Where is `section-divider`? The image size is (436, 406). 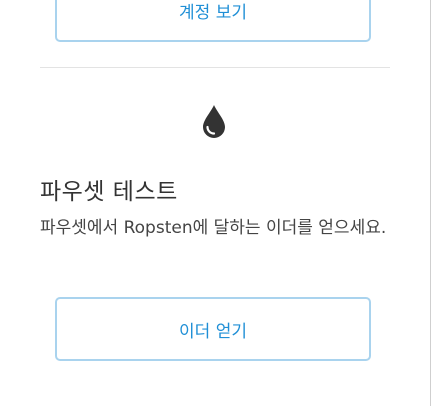
section-divider is located at coordinates (215, 67).